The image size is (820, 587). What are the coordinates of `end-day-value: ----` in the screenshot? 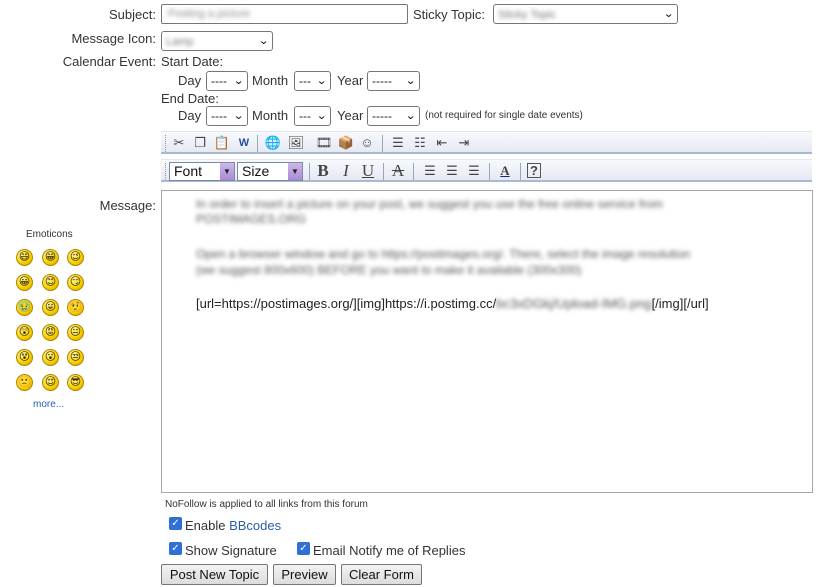 It's located at (219, 116).